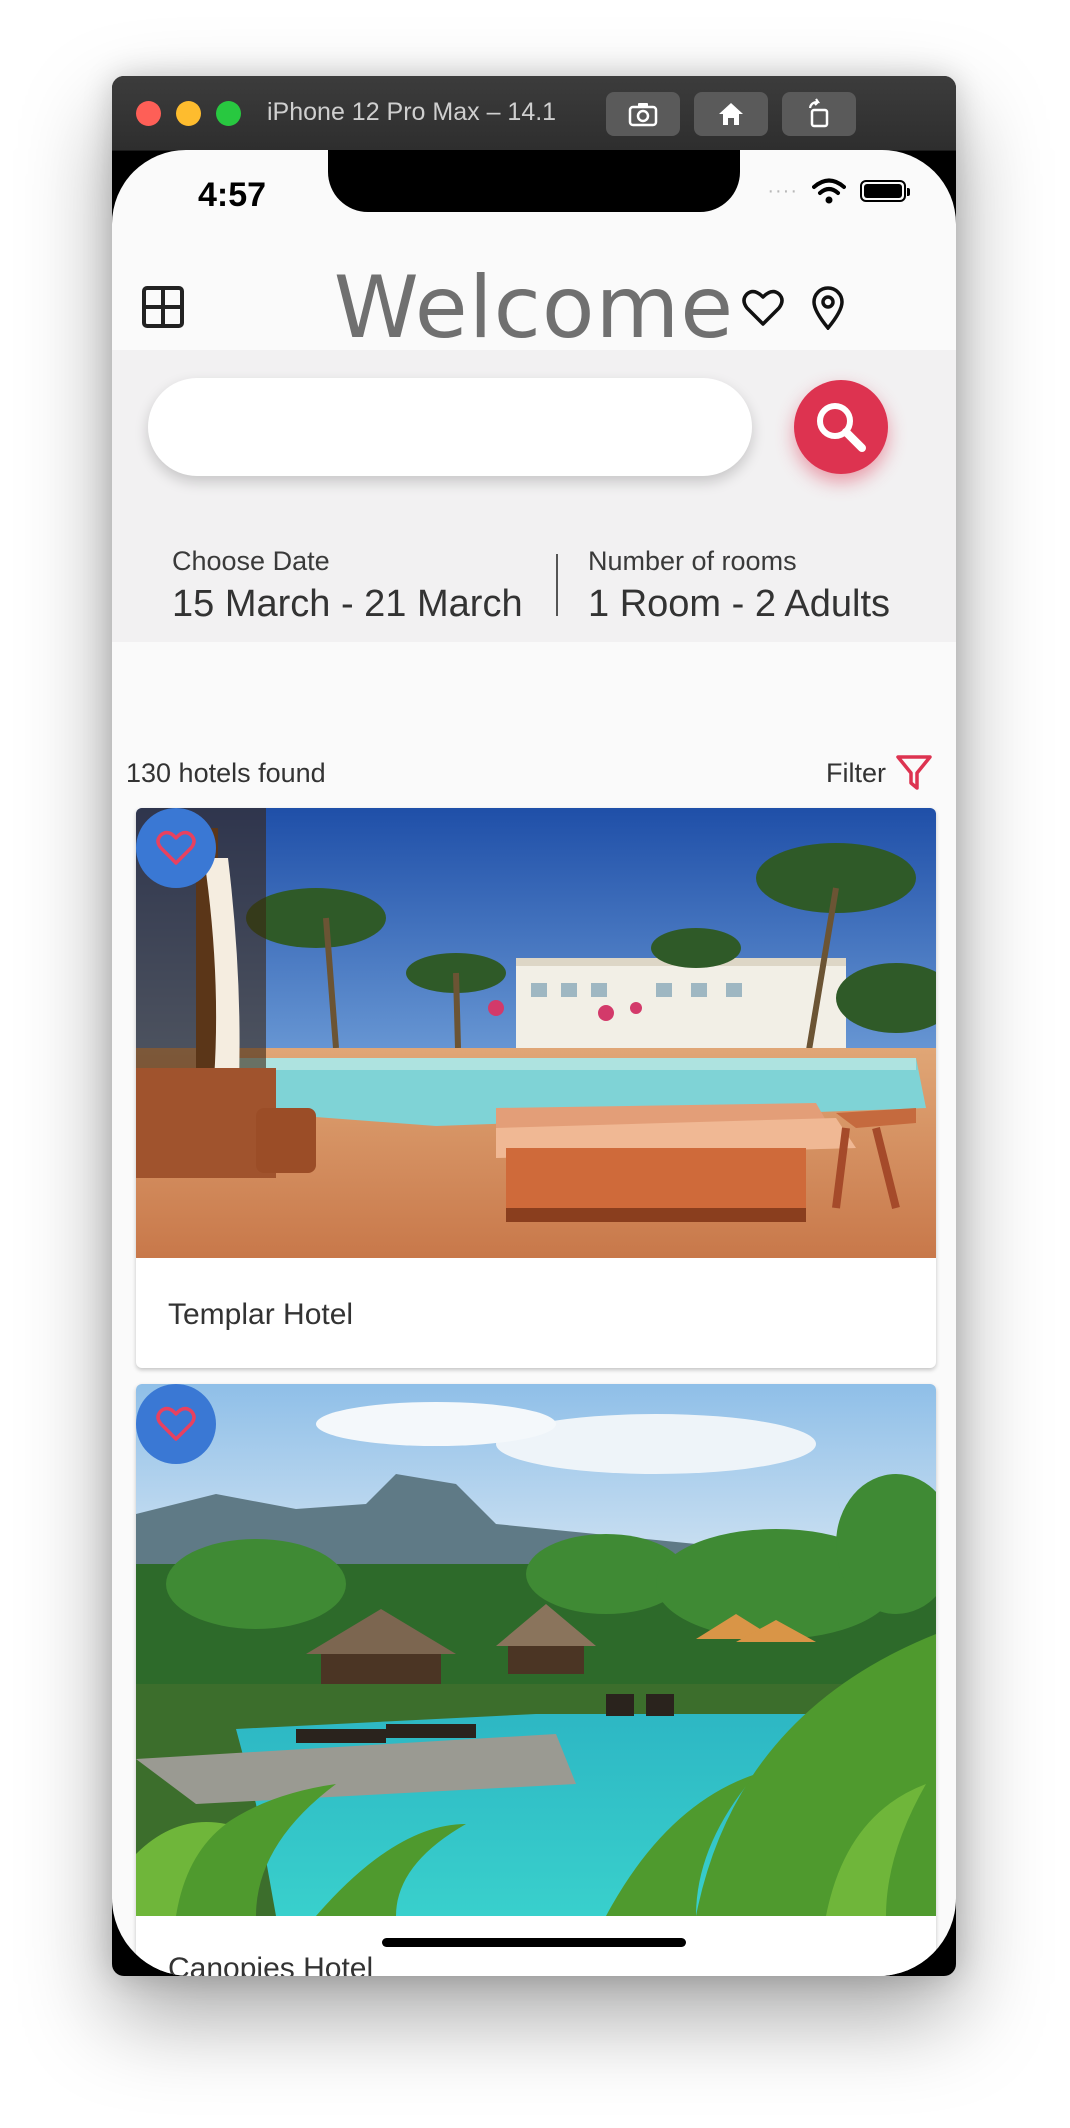  I want to click on home-button, so click(731, 114).